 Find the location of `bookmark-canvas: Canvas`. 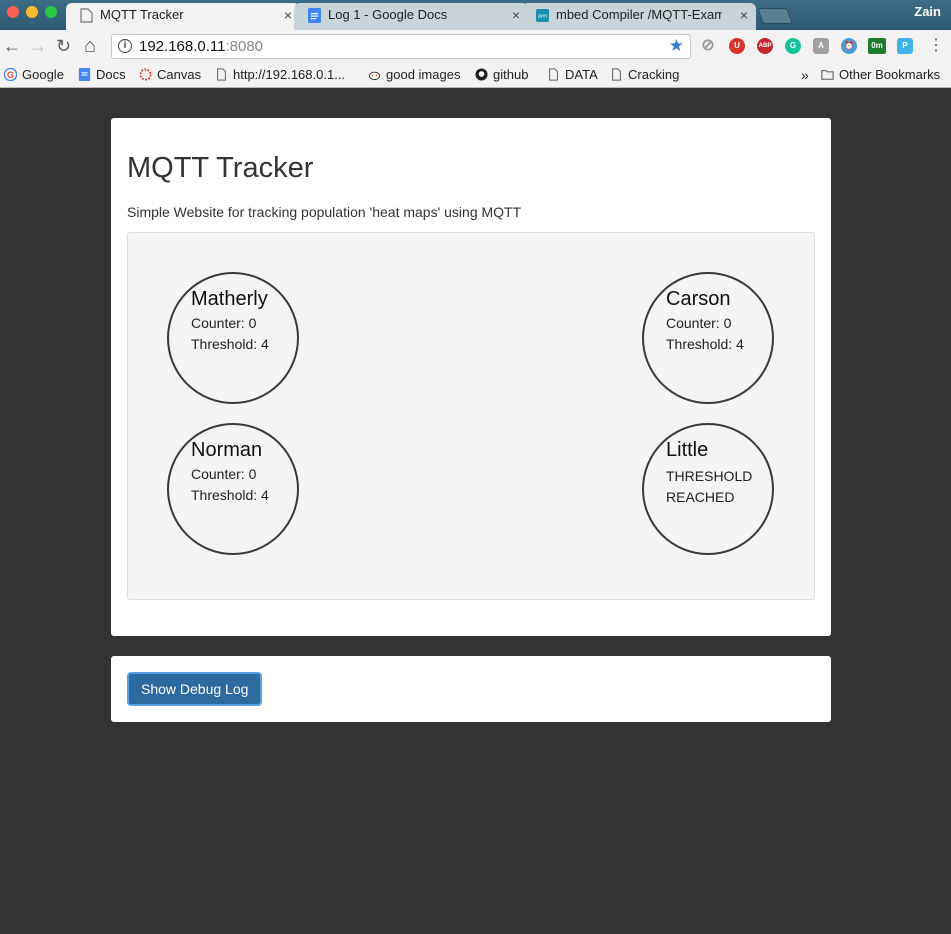

bookmark-canvas: Canvas is located at coordinates (170, 74).